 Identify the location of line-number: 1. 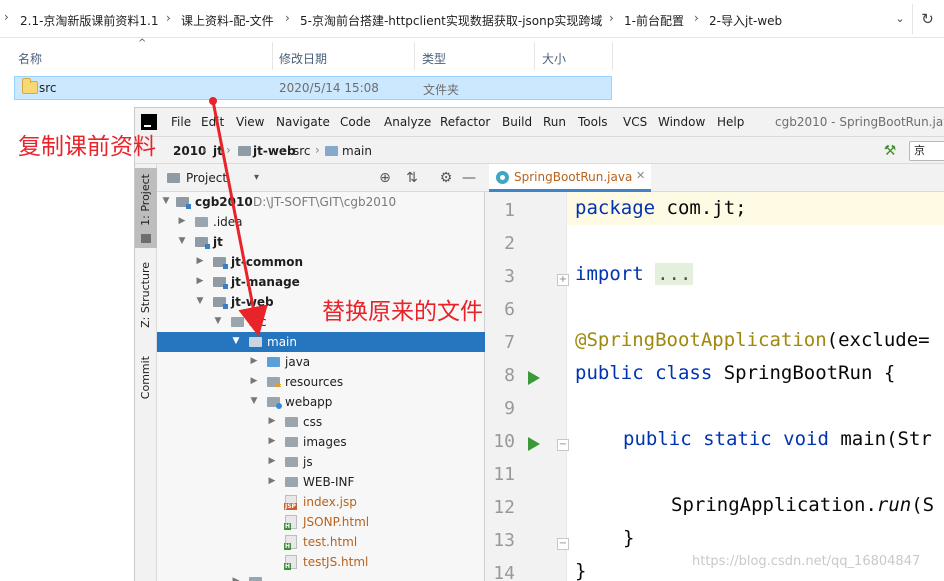
(509, 210).